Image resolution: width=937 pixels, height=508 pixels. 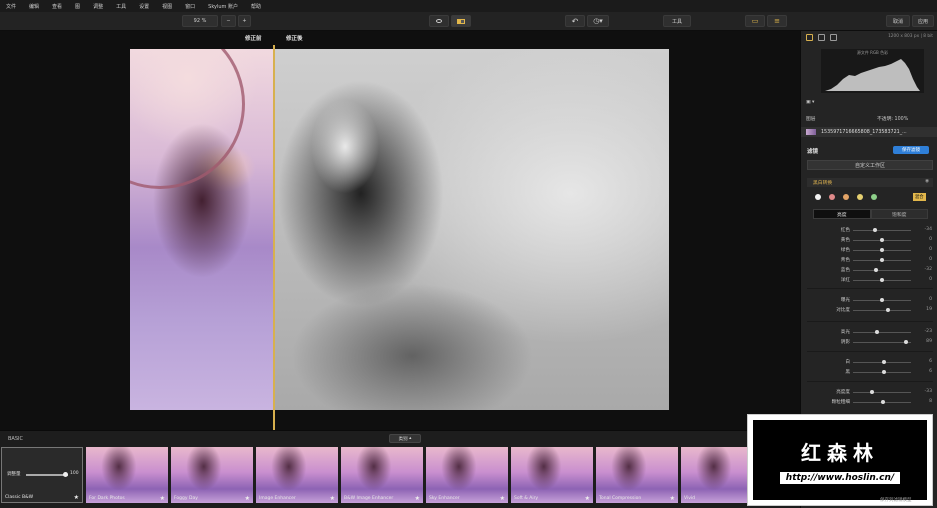 What do you see at coordinates (833, 37) in the screenshot?
I see `info-tab-icon` at bounding box center [833, 37].